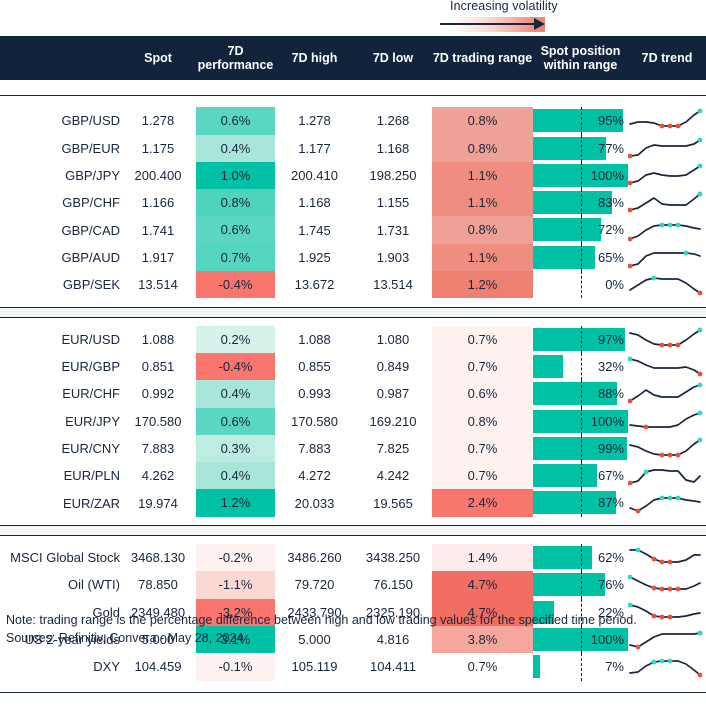  Describe the element at coordinates (580, 585) in the screenshot. I see `cell-spot-position: 76%` at that location.